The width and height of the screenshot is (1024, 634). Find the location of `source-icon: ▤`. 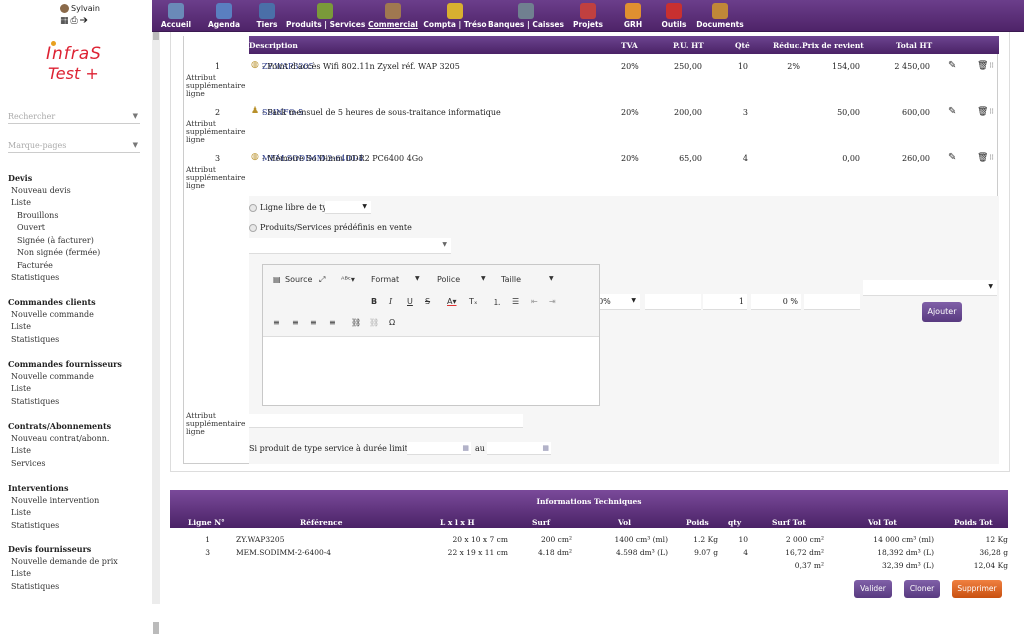

source-icon: ▤ is located at coordinates (277, 279).